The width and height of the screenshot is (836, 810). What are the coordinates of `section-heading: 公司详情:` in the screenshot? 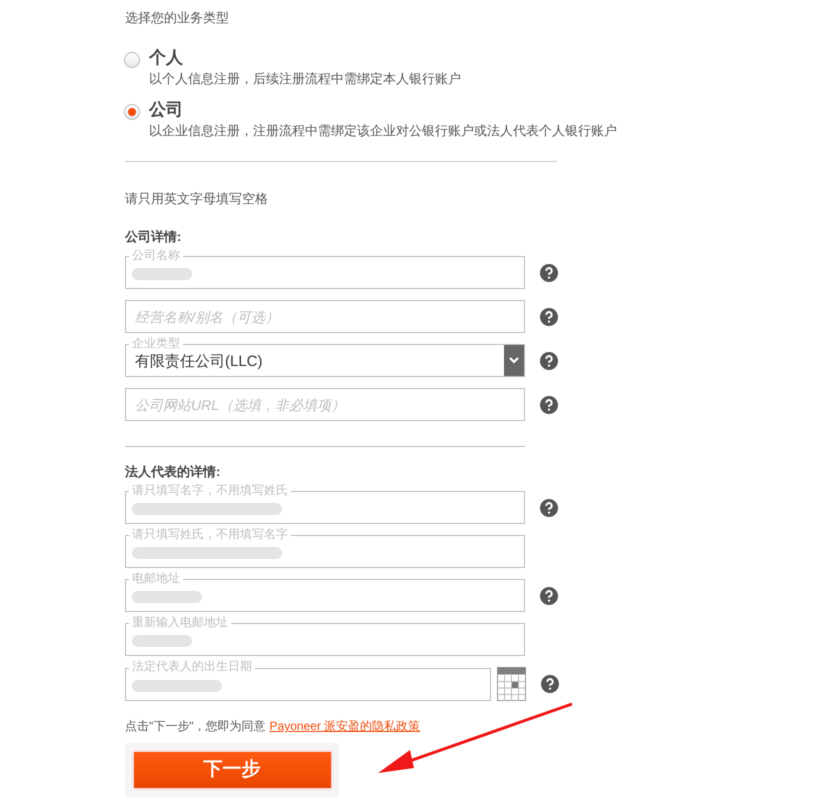 It's located at (153, 237).